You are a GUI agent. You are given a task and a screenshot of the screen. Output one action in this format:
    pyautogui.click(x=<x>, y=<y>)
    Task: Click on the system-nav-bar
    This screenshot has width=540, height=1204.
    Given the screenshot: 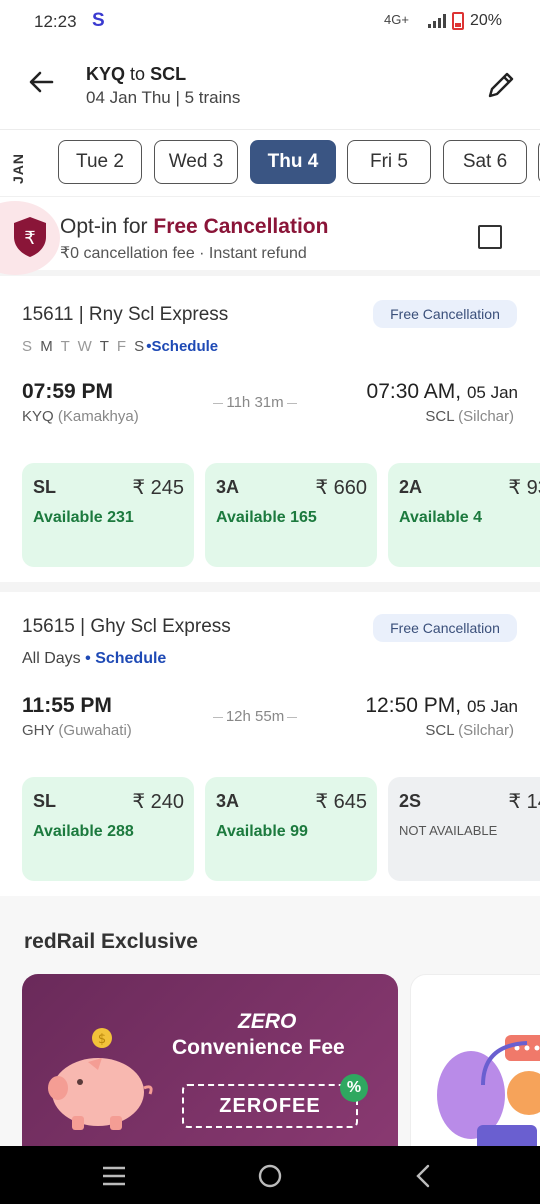 What is the action you would take?
    pyautogui.click(x=270, y=1175)
    